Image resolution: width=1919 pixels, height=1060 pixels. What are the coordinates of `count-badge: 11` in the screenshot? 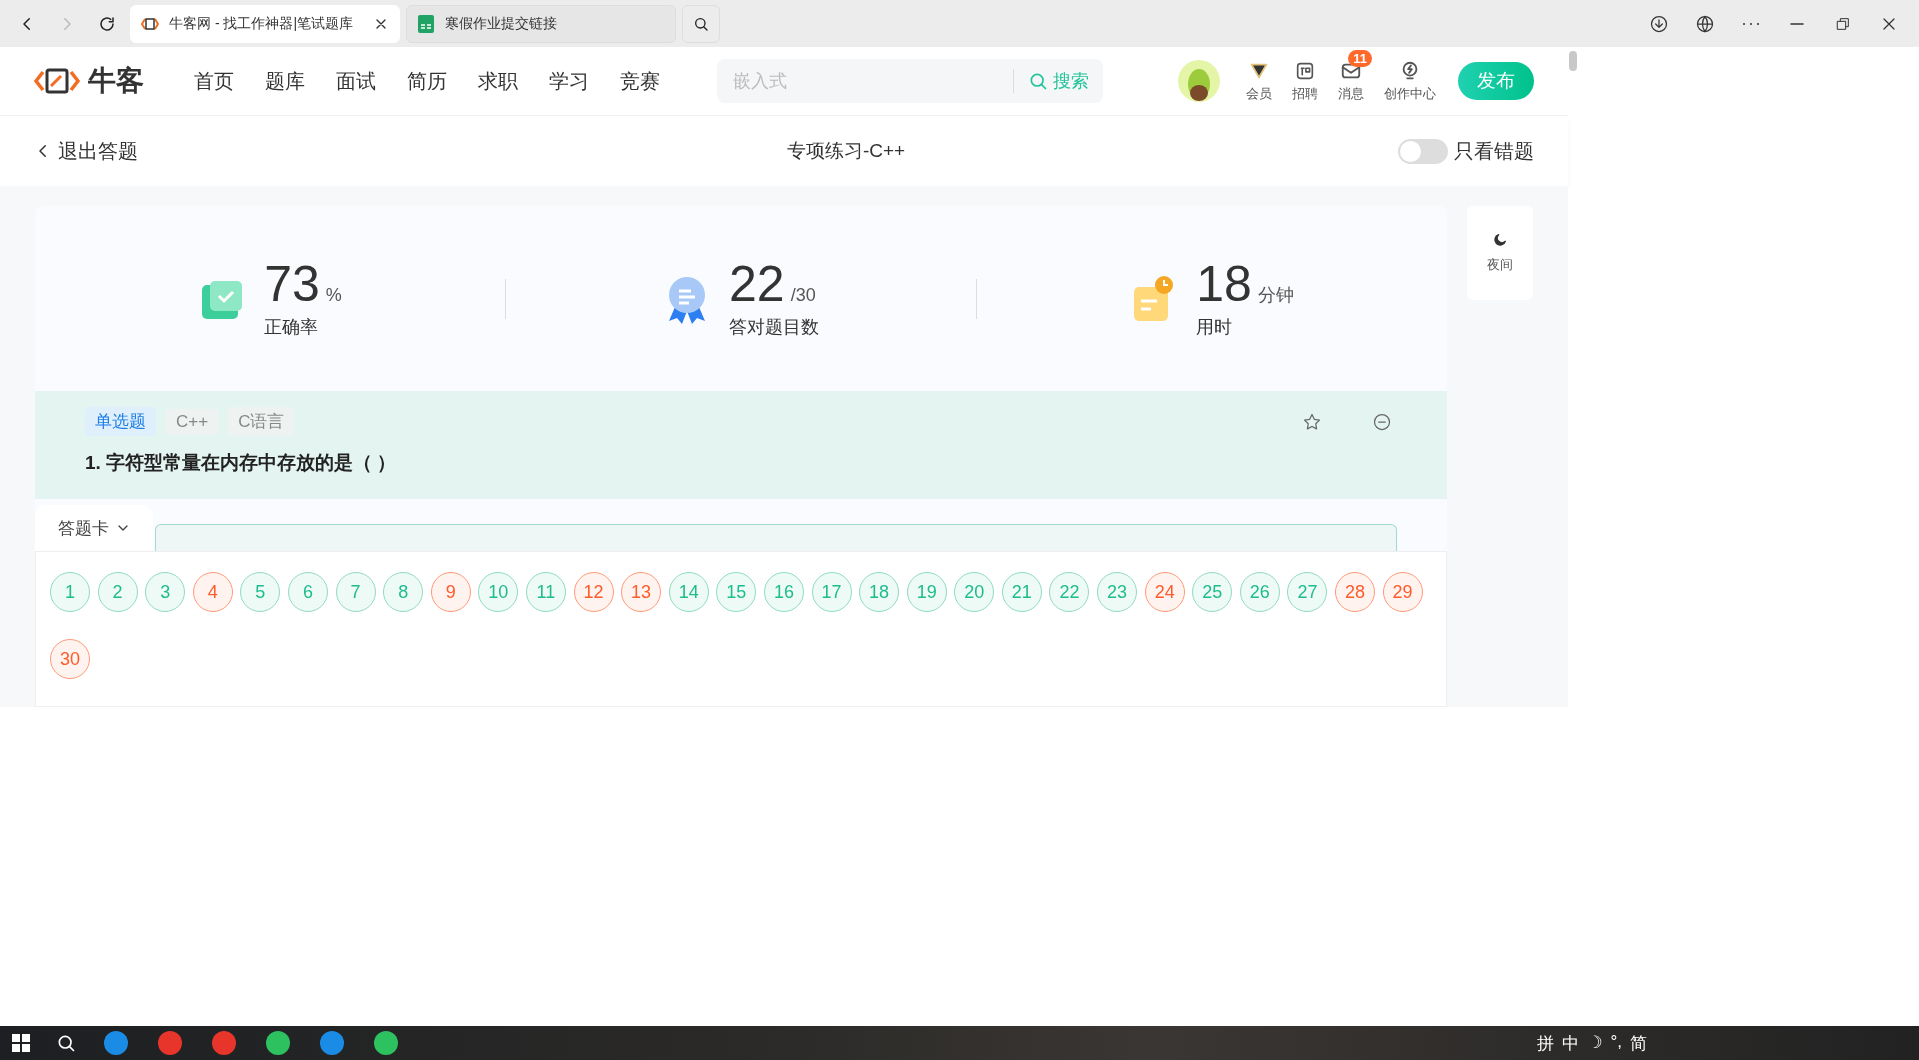 It's located at (1360, 58).